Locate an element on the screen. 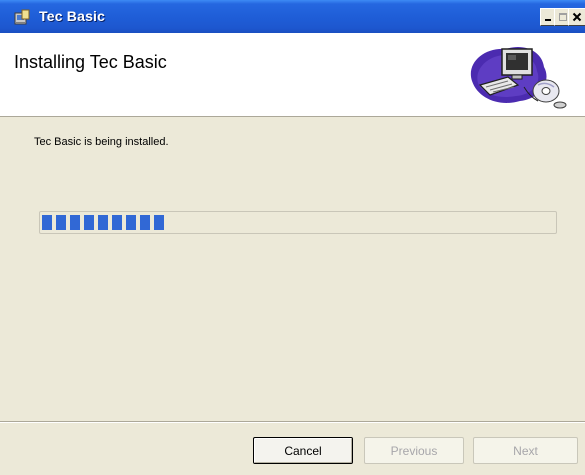 The width and height of the screenshot is (585, 475). progress-fill is located at coordinates (103, 222).